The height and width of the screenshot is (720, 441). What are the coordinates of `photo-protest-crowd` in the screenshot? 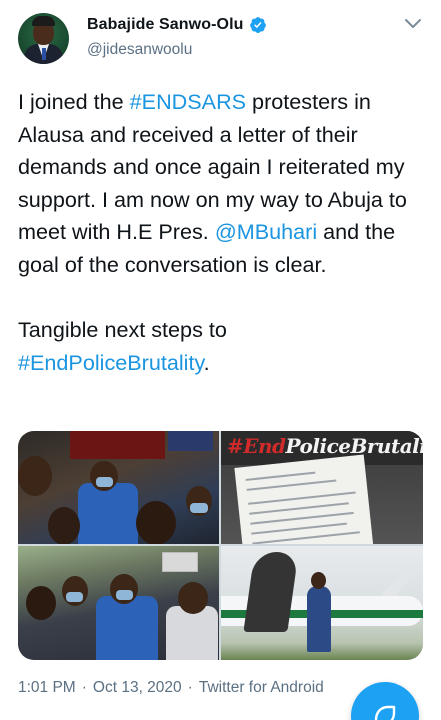 It's located at (118, 487).